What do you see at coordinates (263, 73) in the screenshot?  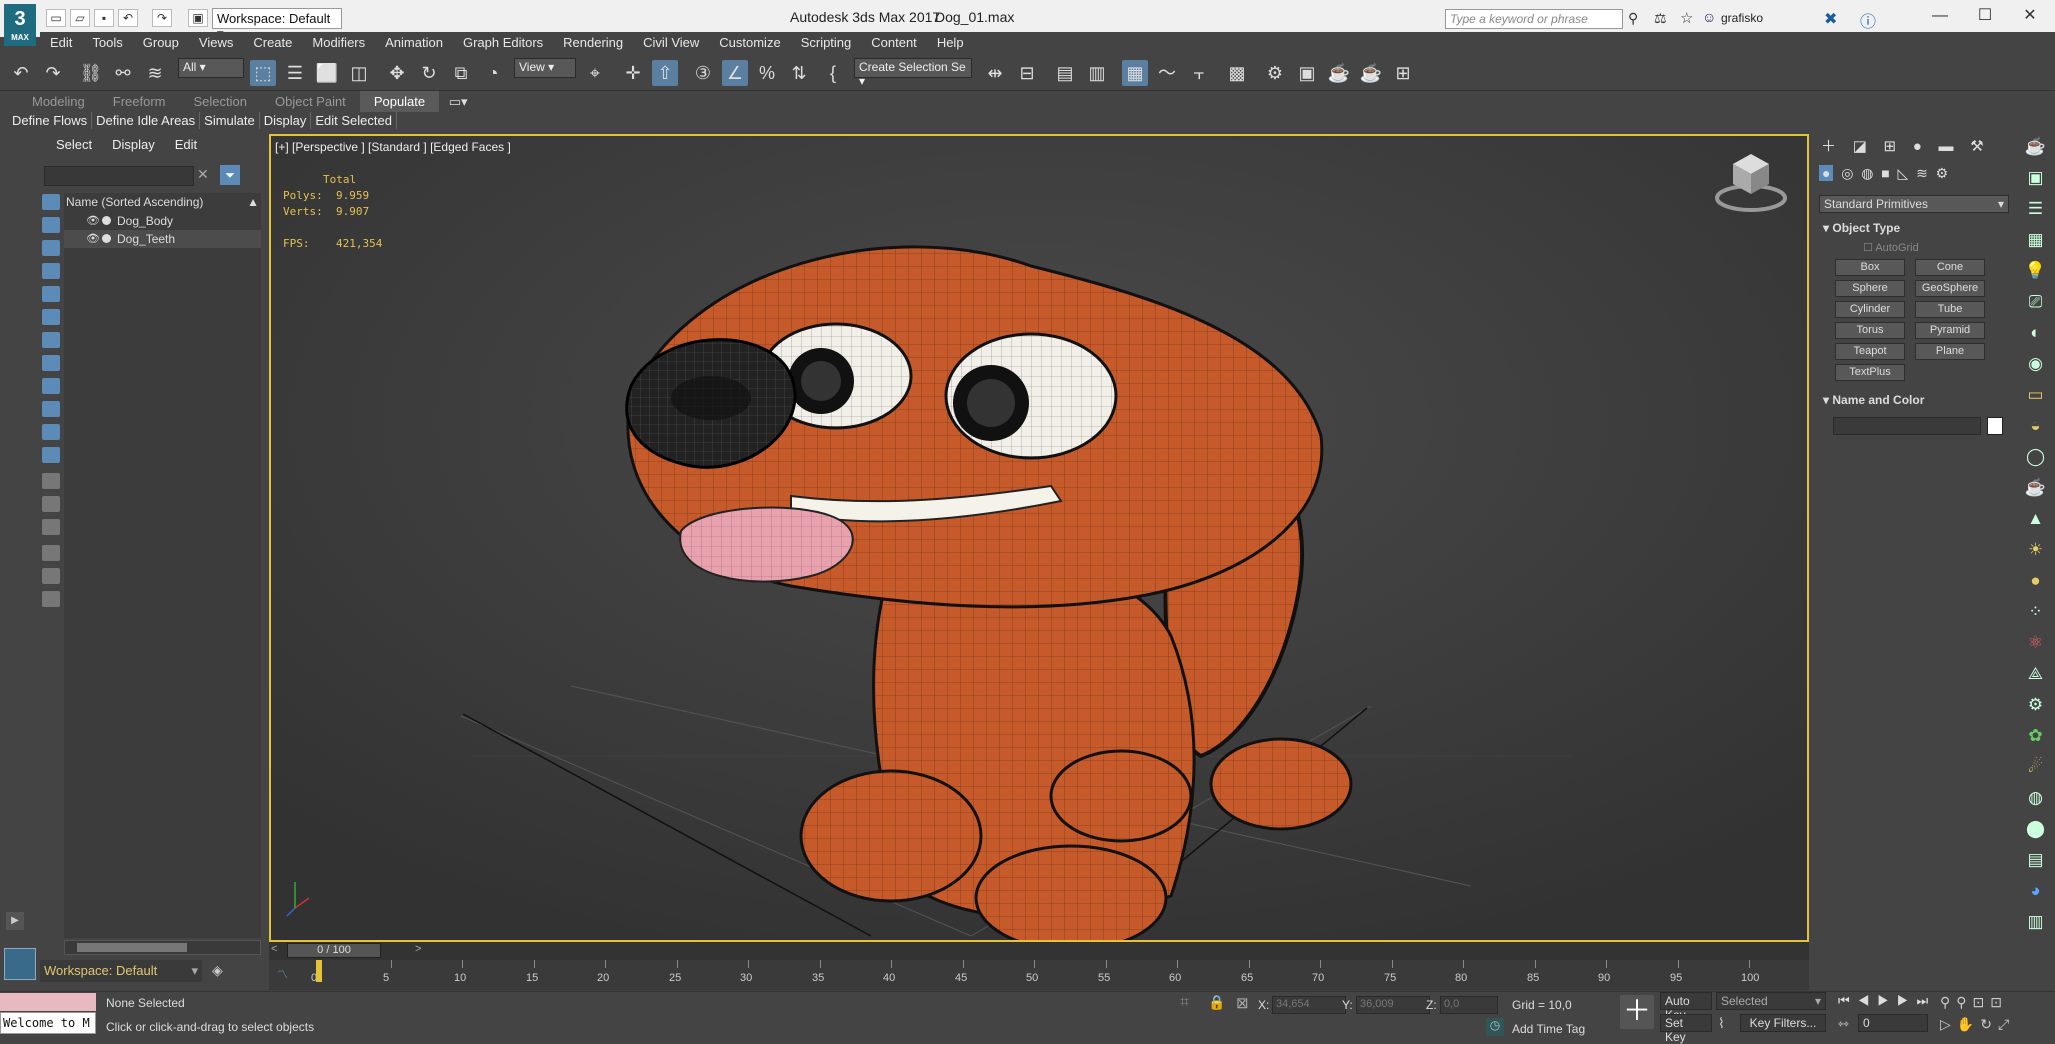 I see `select-object-icon: ⬚` at bounding box center [263, 73].